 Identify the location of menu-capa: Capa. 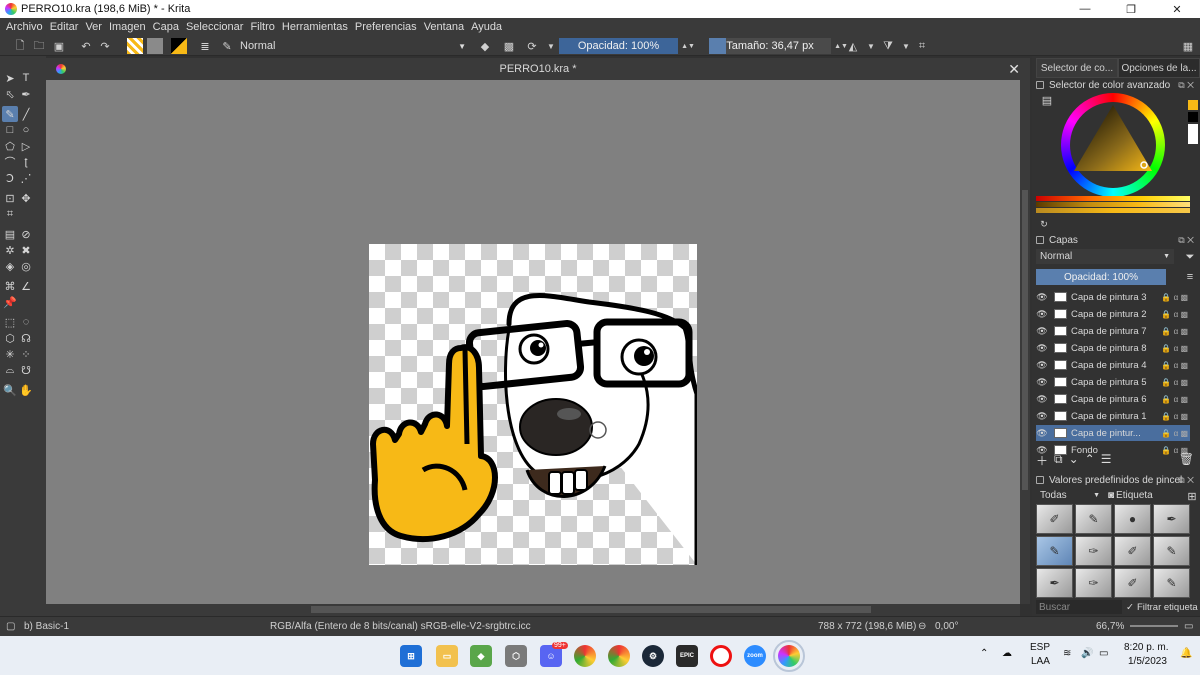
(166, 27).